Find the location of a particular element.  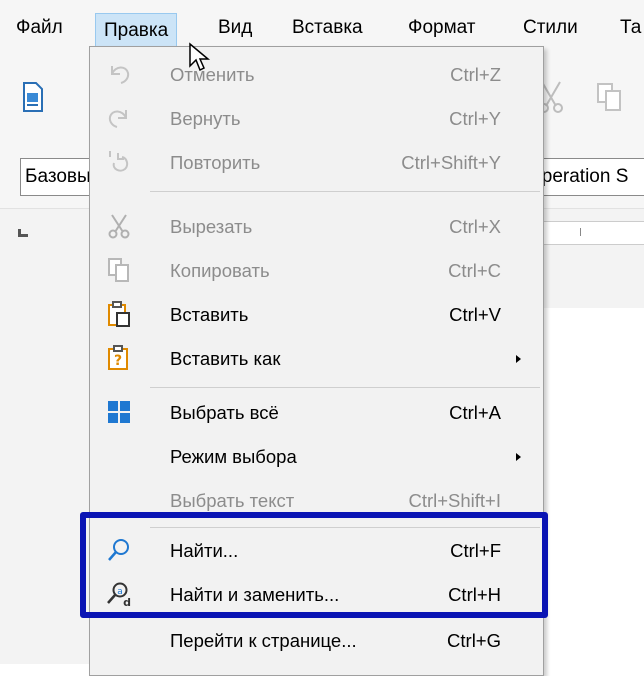

menu-item-redo: Вернуть Ctrl+Y is located at coordinates (316, 119).